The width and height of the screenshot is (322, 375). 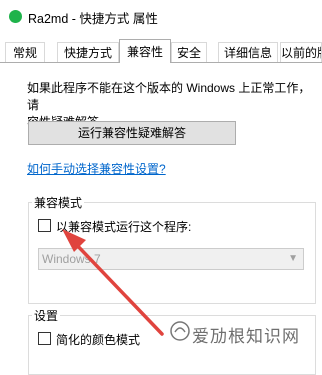 What do you see at coordinates (246, 336) in the screenshot?
I see `watermark-text: 爱劢根知识网` at bounding box center [246, 336].